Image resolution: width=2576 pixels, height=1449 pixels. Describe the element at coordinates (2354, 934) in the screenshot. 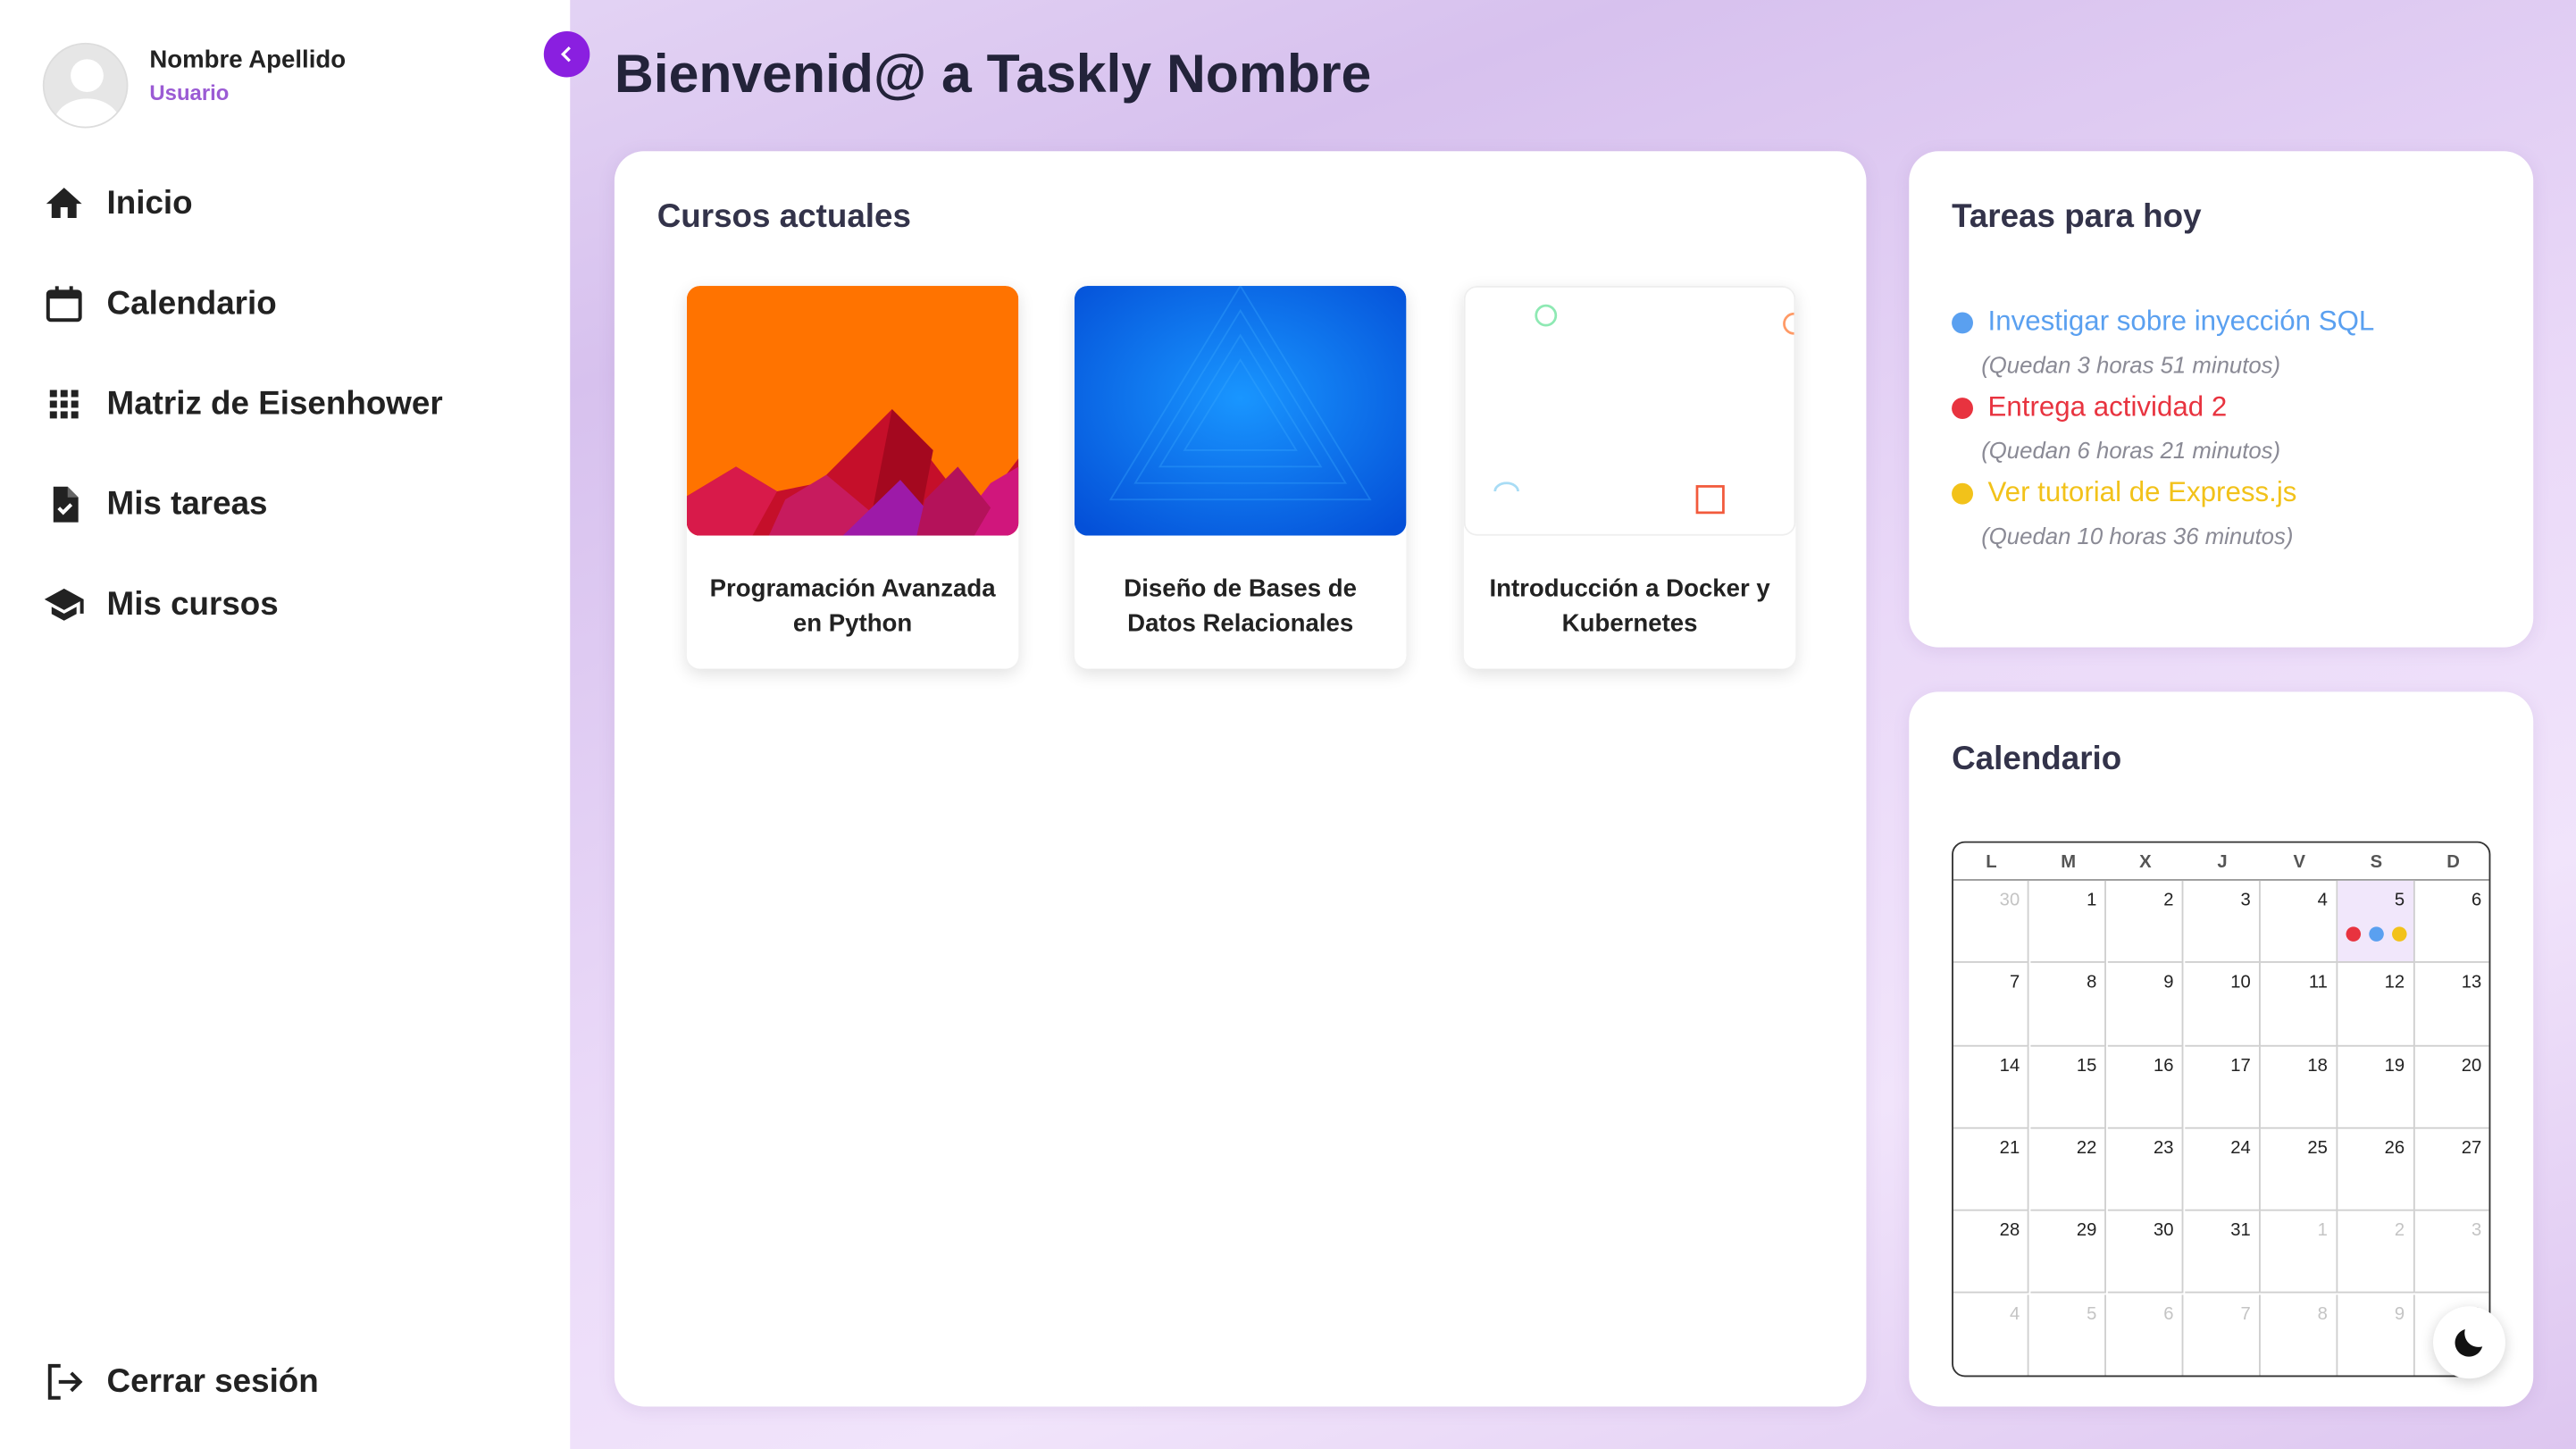

I see `event-dot` at that location.